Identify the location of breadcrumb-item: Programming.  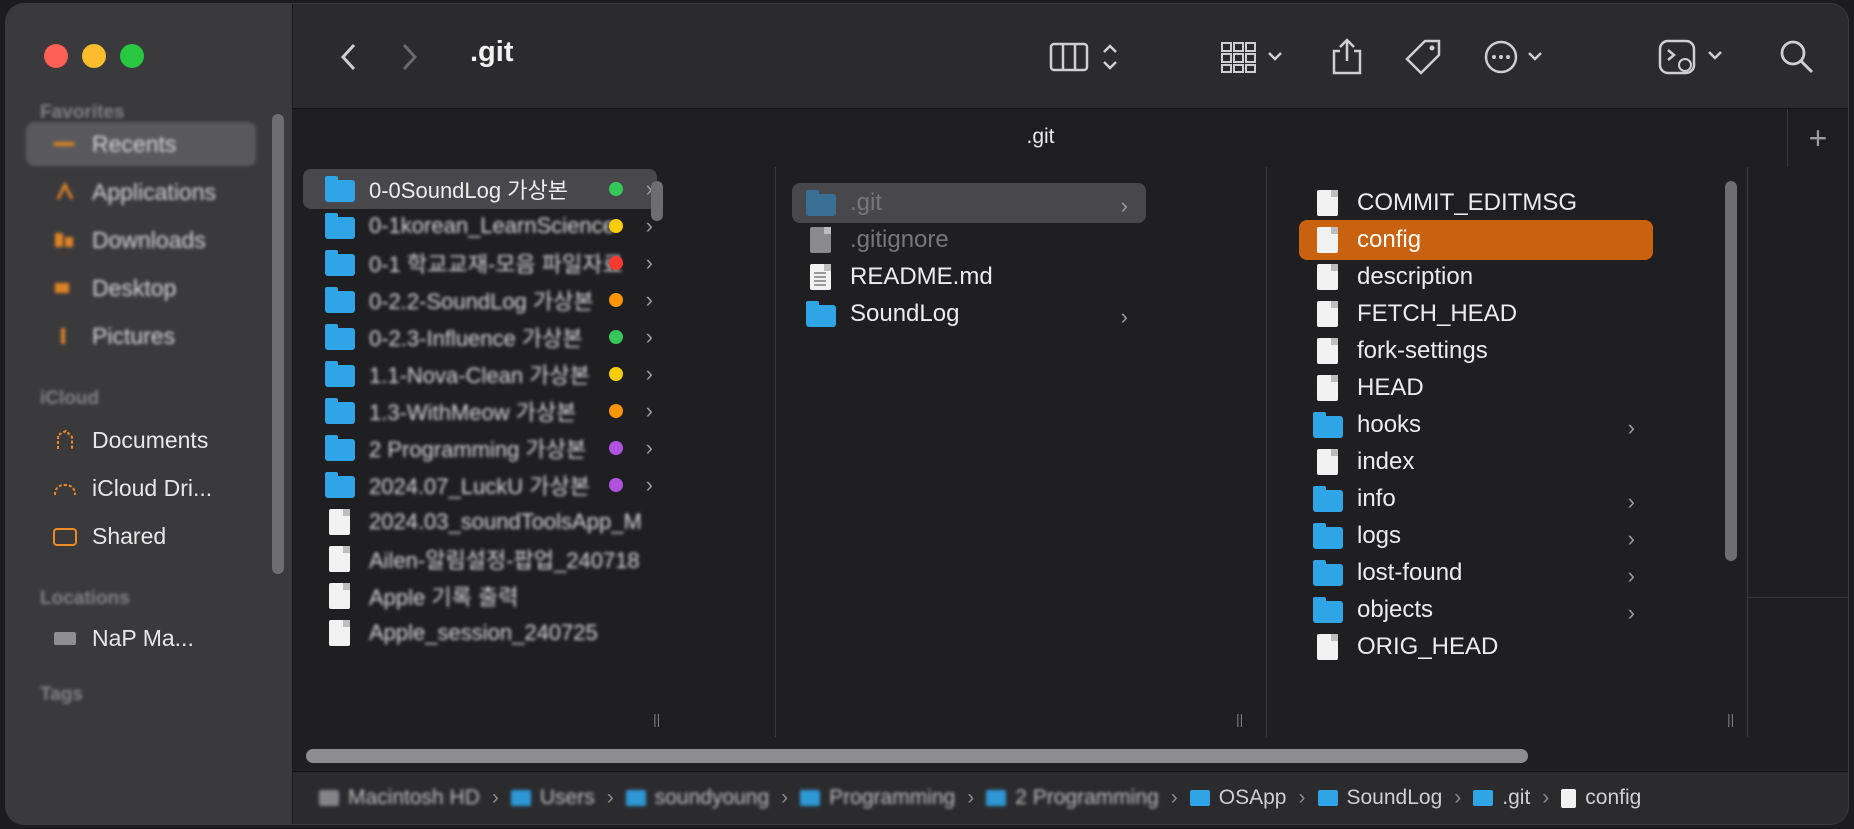
(877, 798).